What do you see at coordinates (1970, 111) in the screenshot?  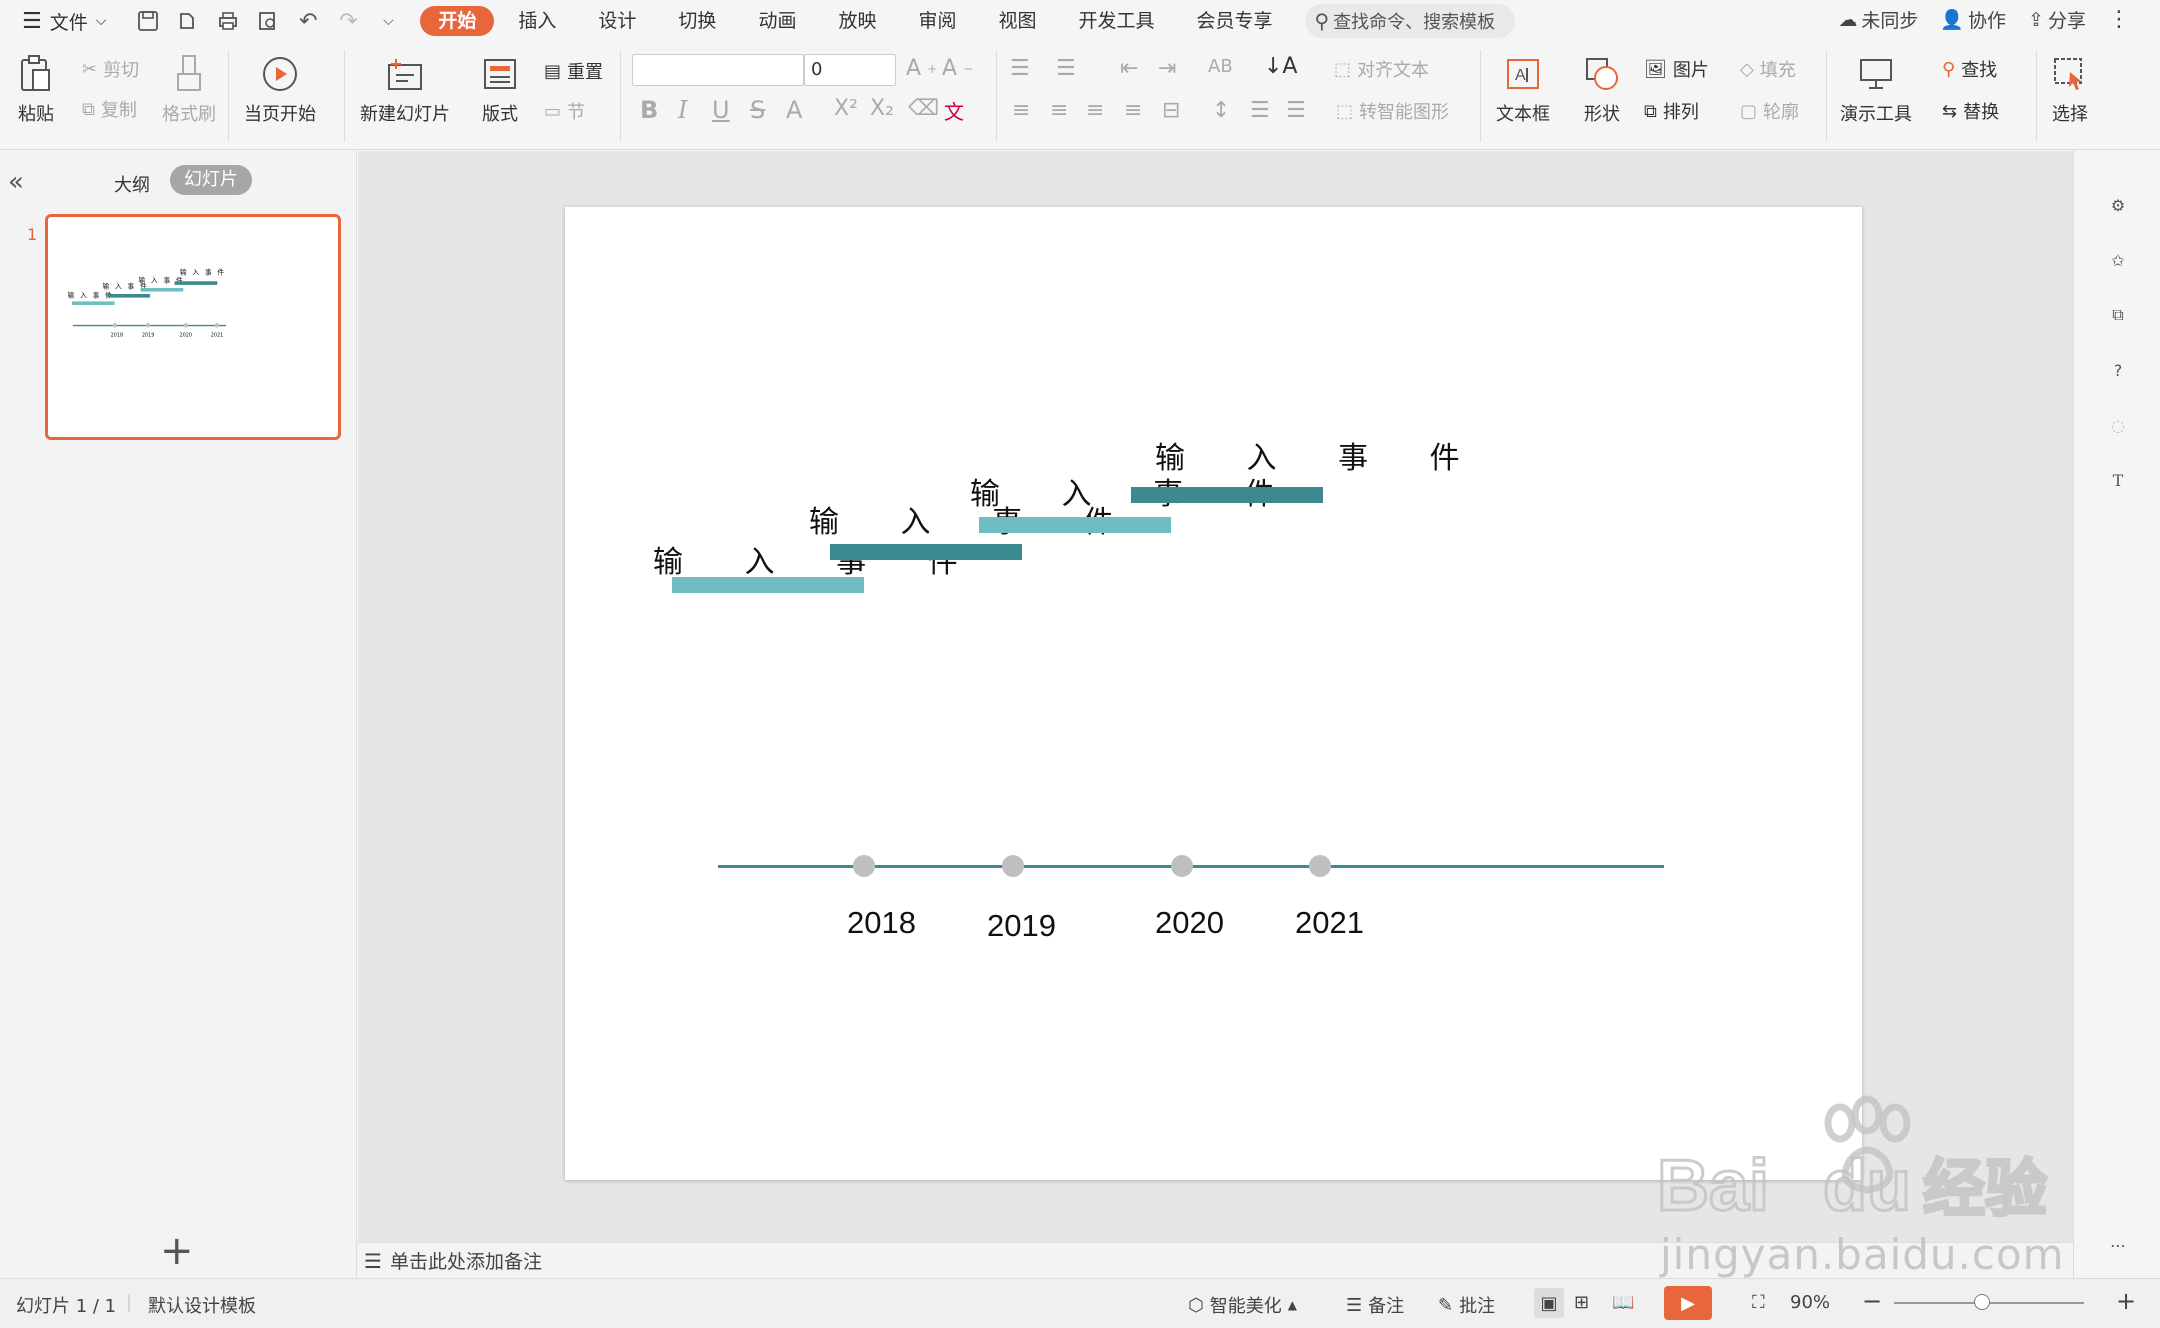 I see `replace-button: ⇆ 替换` at bounding box center [1970, 111].